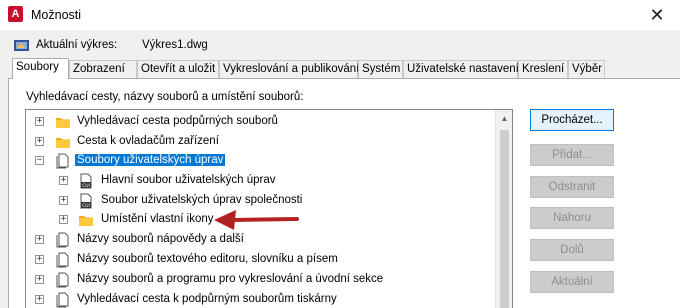  Describe the element at coordinates (40, 68) in the screenshot. I see `tab-soubory: Soubory` at that location.